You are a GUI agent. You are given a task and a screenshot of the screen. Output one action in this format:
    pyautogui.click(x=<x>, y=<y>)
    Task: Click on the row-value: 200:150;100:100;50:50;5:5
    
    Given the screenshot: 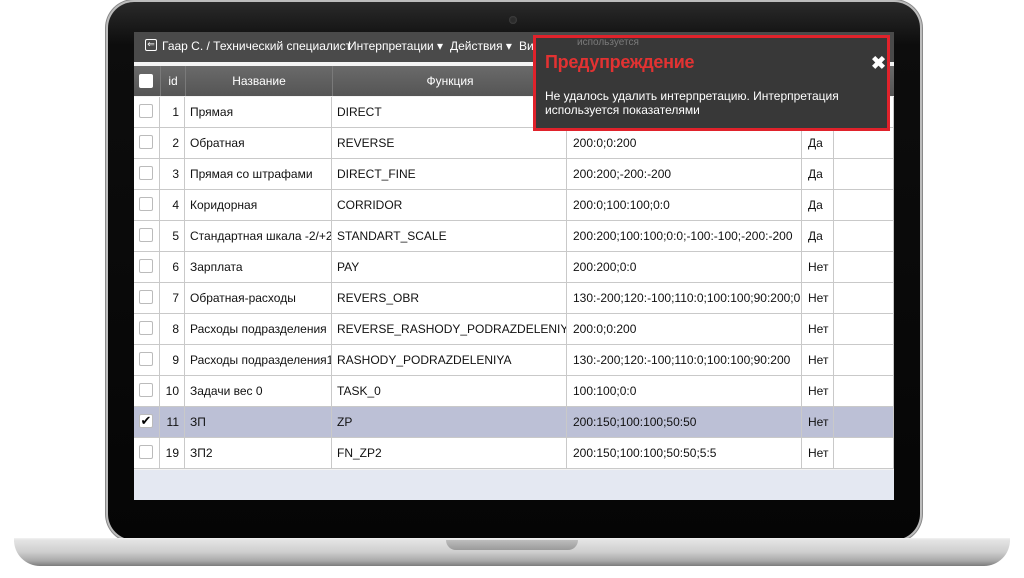 What is the action you would take?
    pyautogui.click(x=685, y=453)
    